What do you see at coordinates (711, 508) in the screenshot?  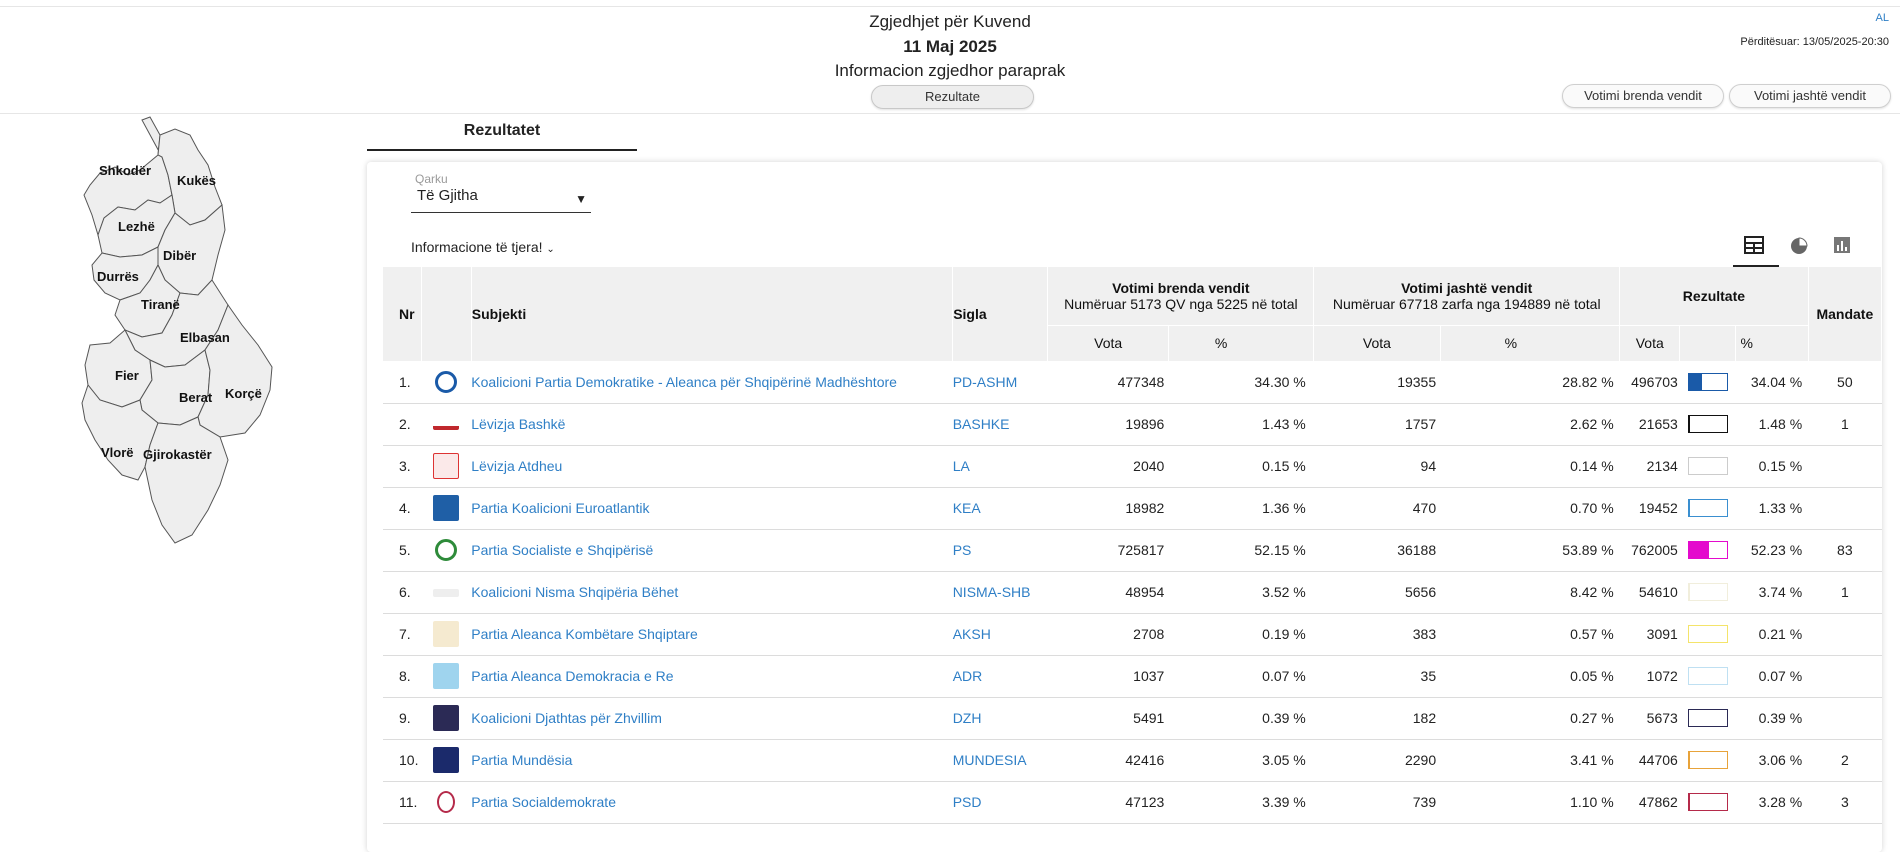 I see `party-name-link: Partia Koalicioni Euroatlantik` at bounding box center [711, 508].